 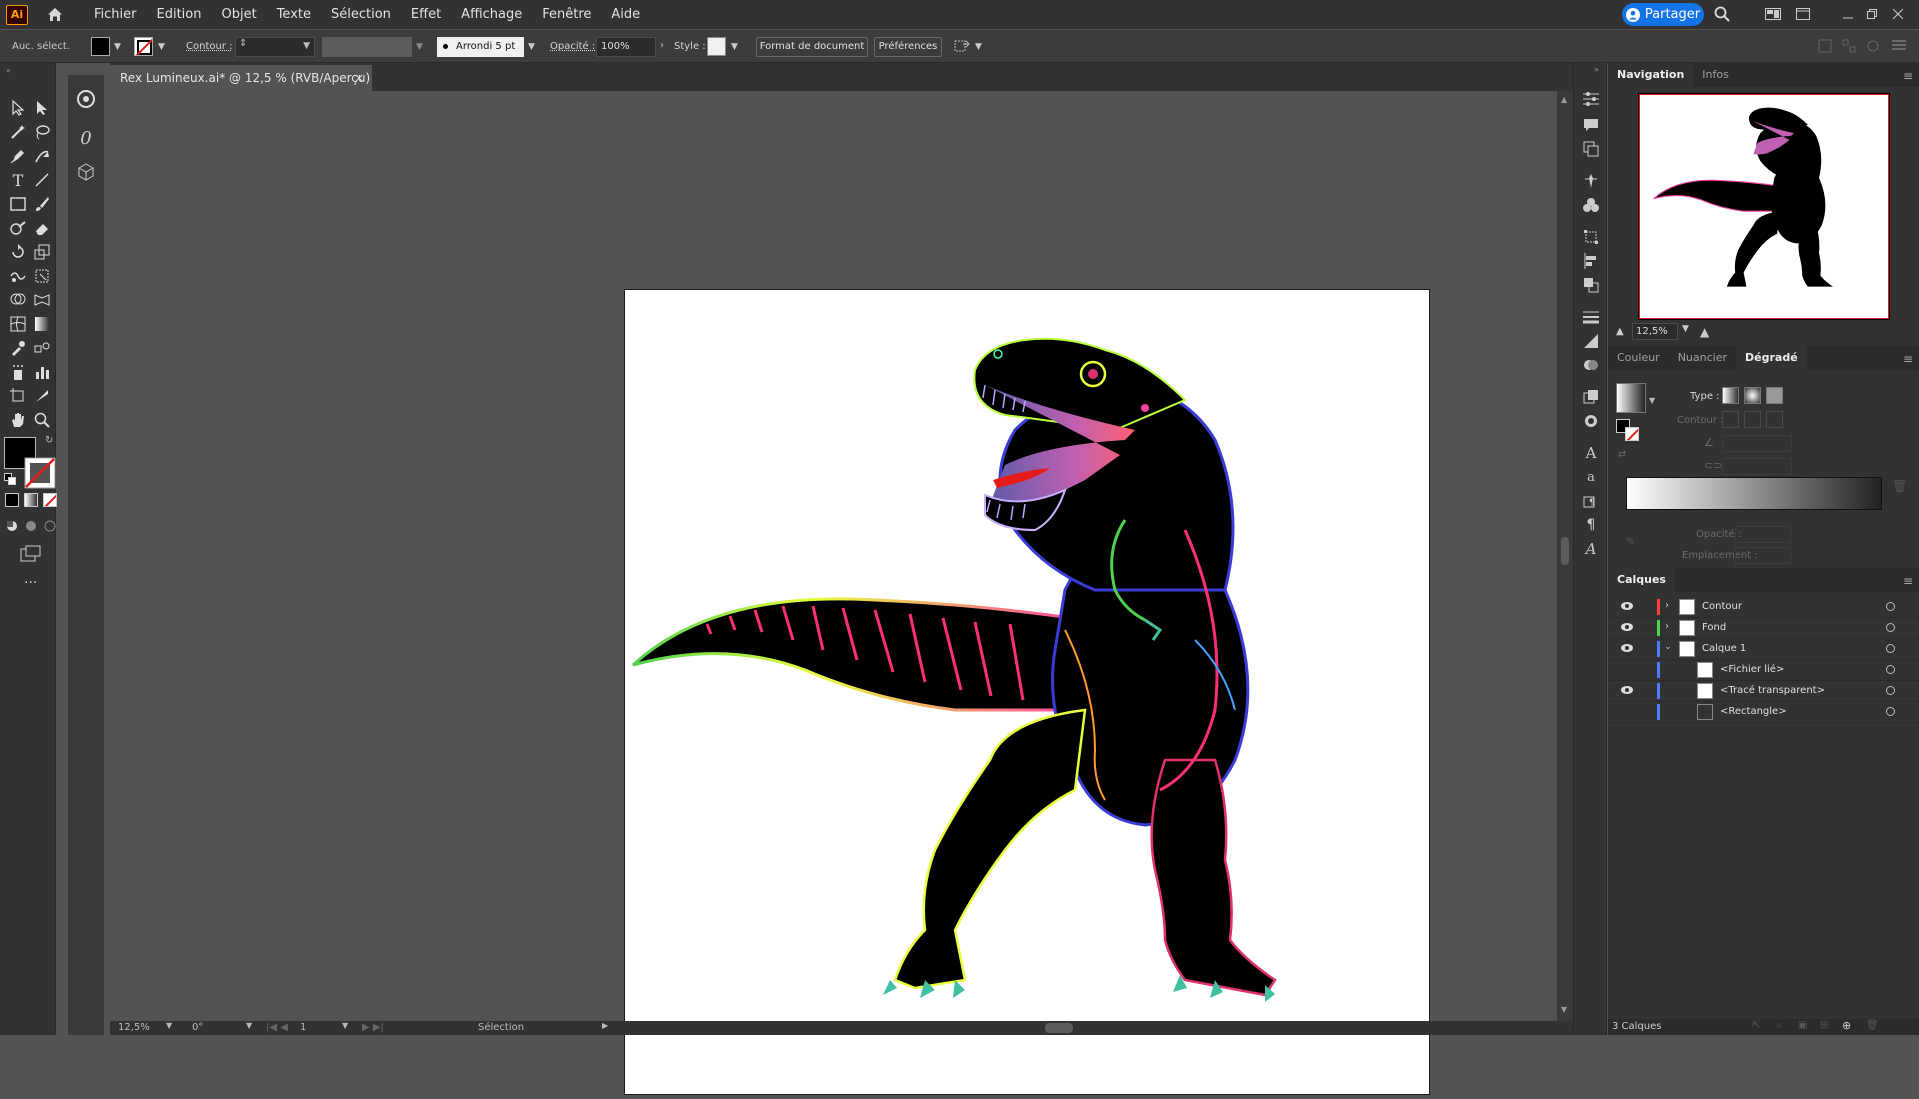 What do you see at coordinates (49, 440) in the screenshot?
I see `swap-colors-icon: ↻` at bounding box center [49, 440].